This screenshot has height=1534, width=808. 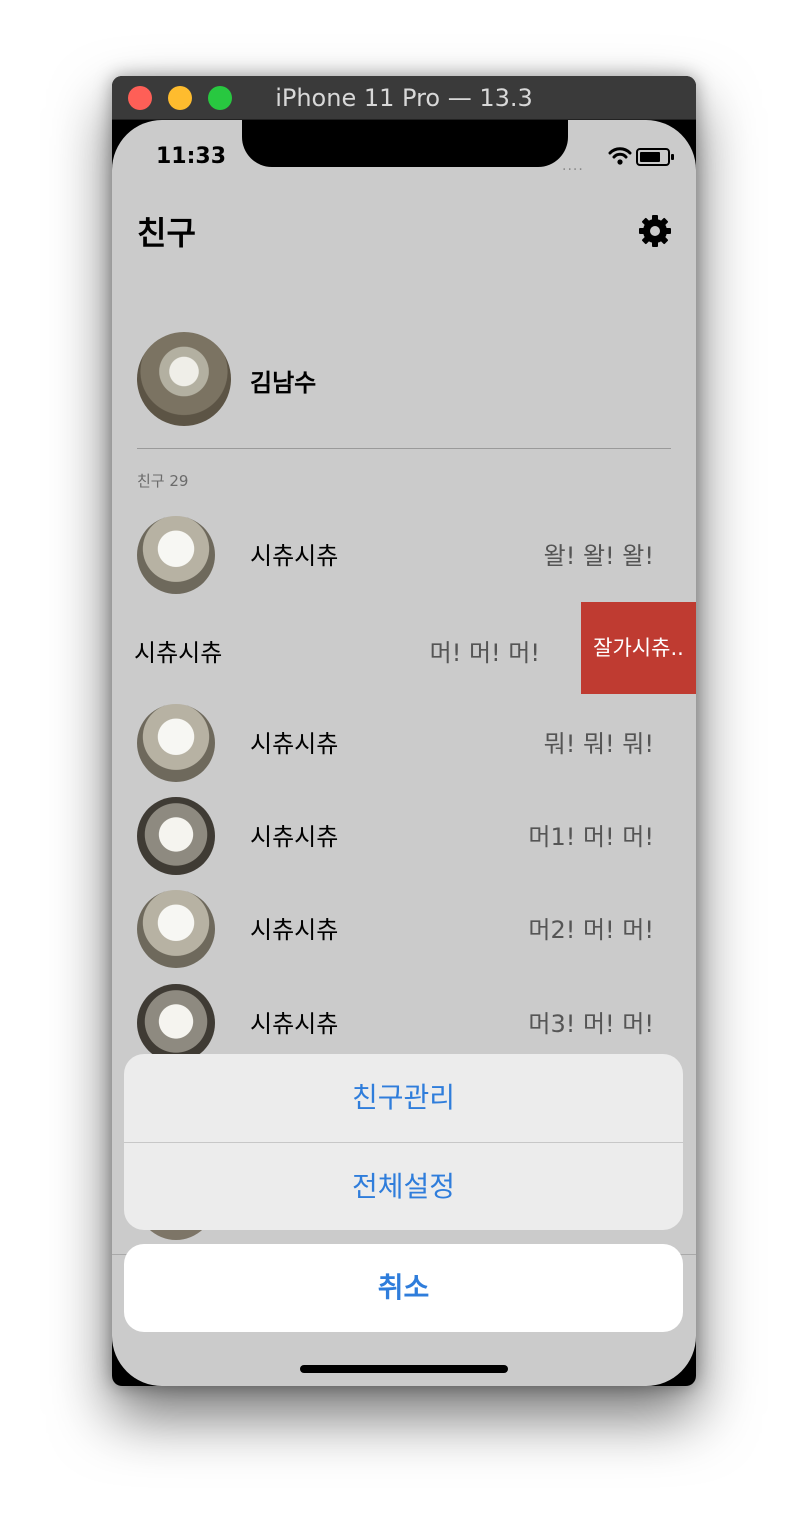 What do you see at coordinates (404, 835) in the screenshot?
I see `friend-row: 시츄시츄 머1! 머! 머!` at bounding box center [404, 835].